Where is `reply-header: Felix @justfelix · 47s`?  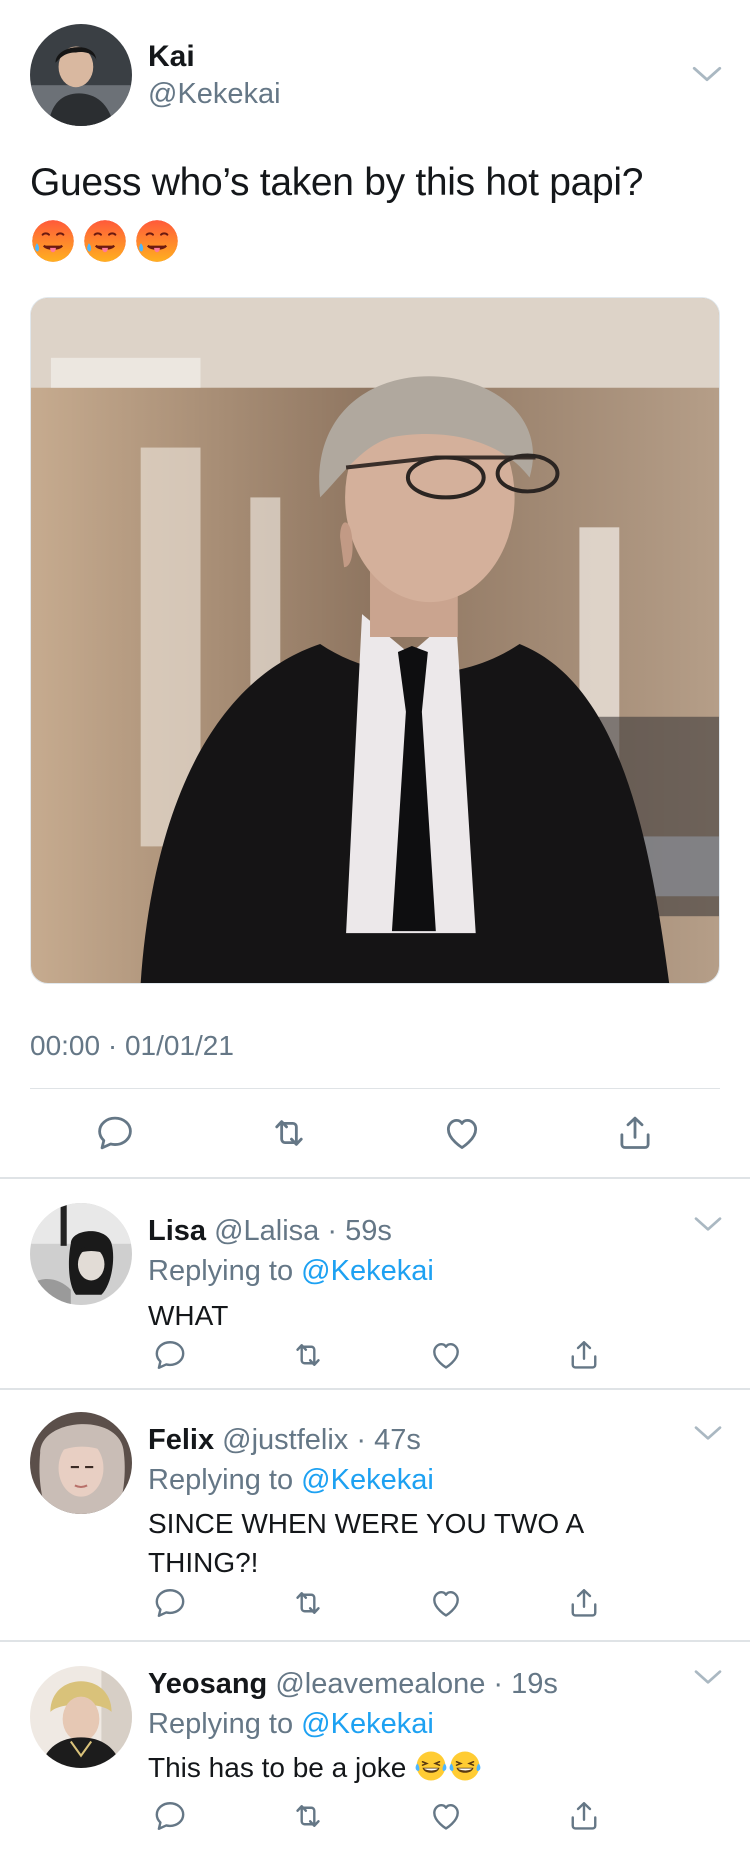
reply-header: Felix @justfelix · 47s is located at coordinates (284, 1440).